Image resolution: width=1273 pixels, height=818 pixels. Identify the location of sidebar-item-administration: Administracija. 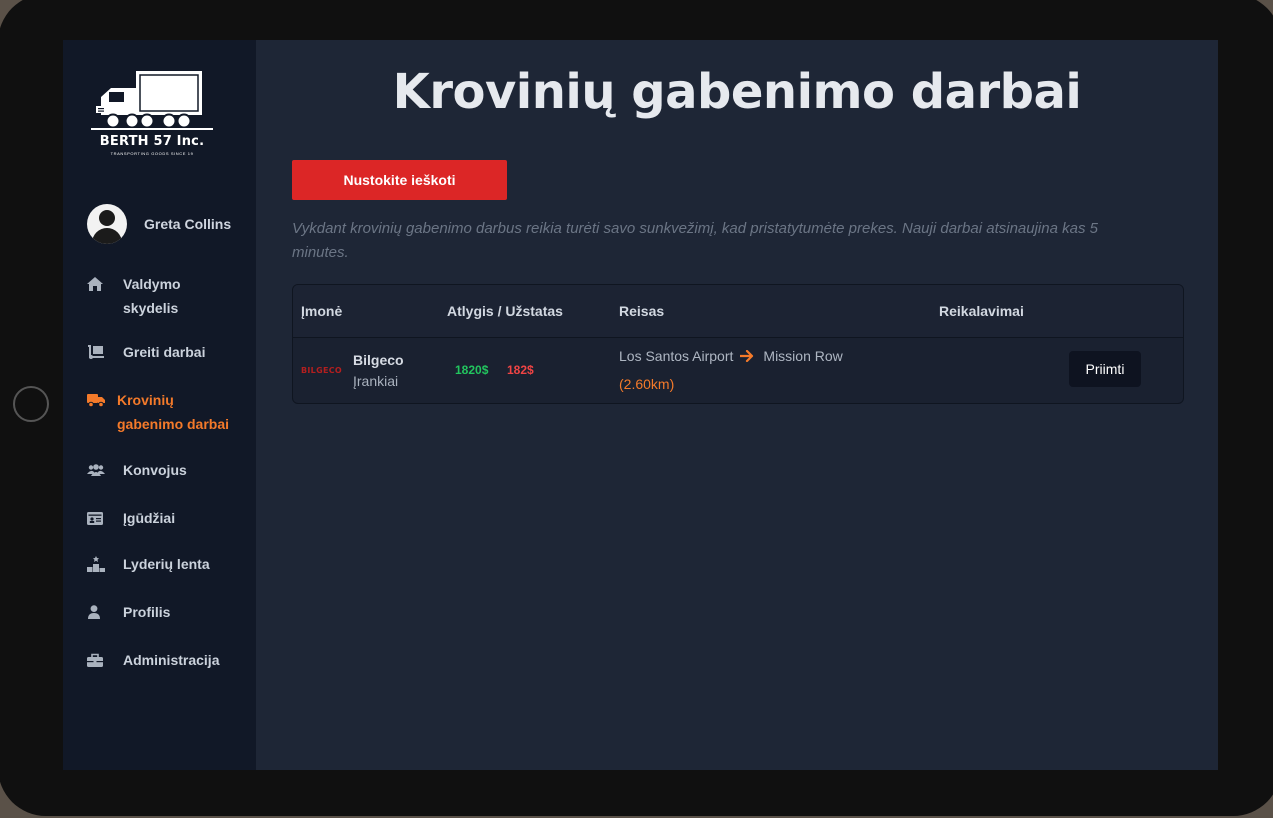
(167, 660).